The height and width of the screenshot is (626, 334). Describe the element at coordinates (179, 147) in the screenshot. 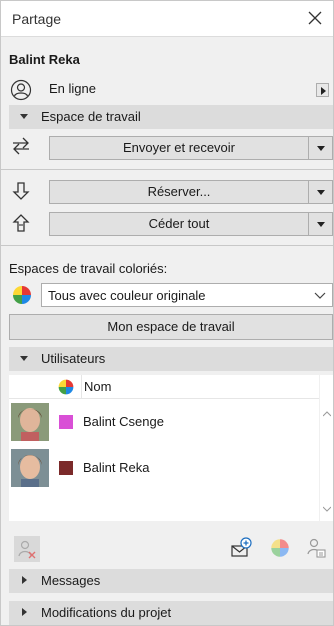

I see `send-receive-label: Envoyer et recevoir` at that location.